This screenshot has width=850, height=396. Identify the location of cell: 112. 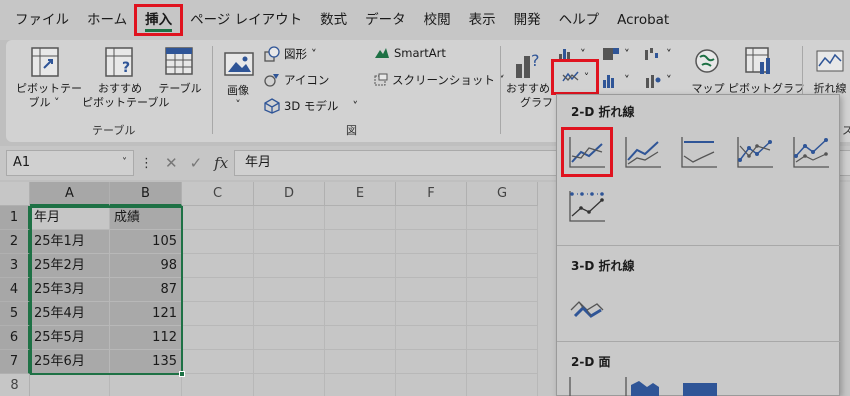
(146, 338).